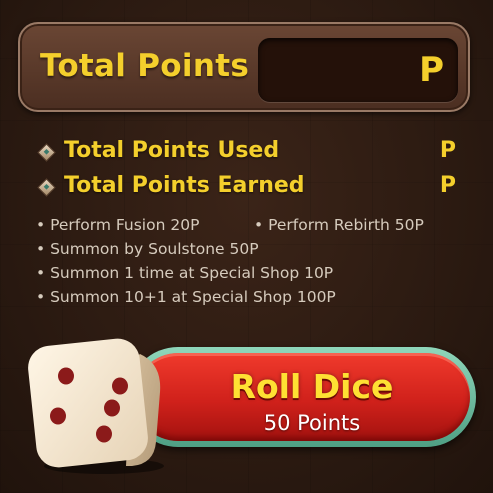  I want to click on rule-line: • Summon 1 time at Special Shop 10P, so click(256, 274).